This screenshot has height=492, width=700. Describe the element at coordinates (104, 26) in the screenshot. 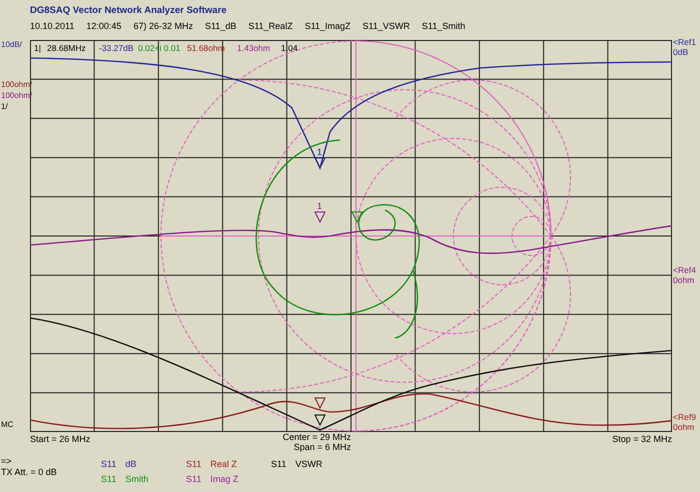

I see `header-info: 12:00:45` at that location.